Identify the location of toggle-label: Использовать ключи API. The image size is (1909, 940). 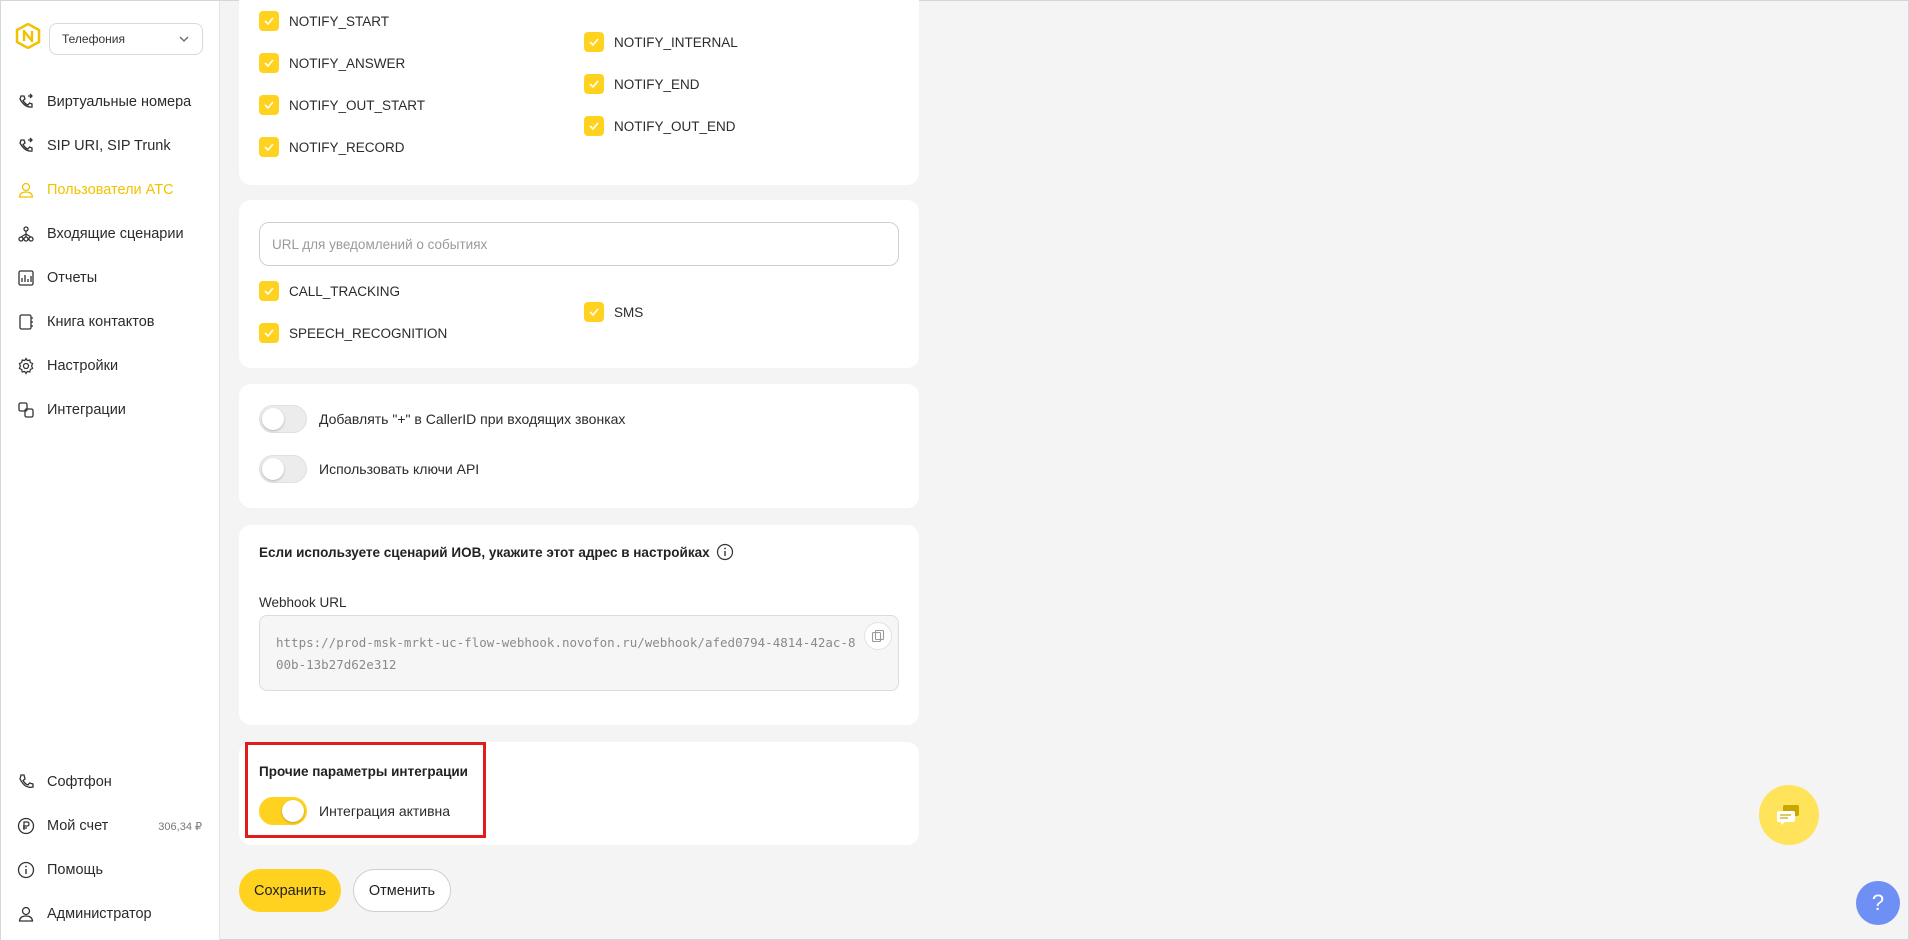
(399, 469).